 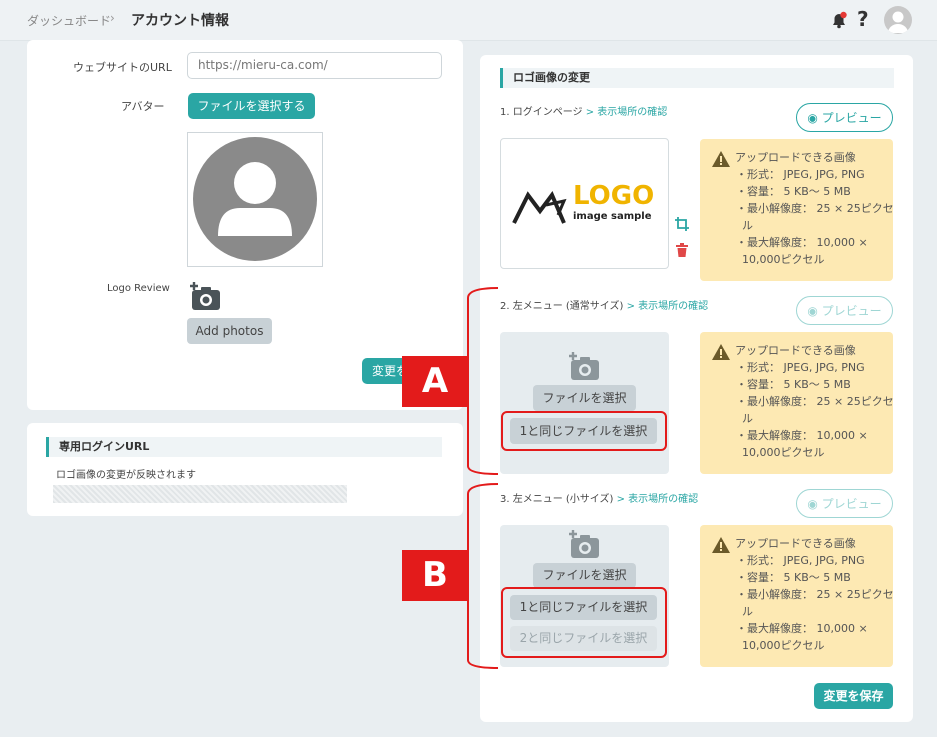 What do you see at coordinates (599, 499) in the screenshot?
I see `step-3-label: 3. 左メニュー (小サイズ) > 表示場所の確認` at bounding box center [599, 499].